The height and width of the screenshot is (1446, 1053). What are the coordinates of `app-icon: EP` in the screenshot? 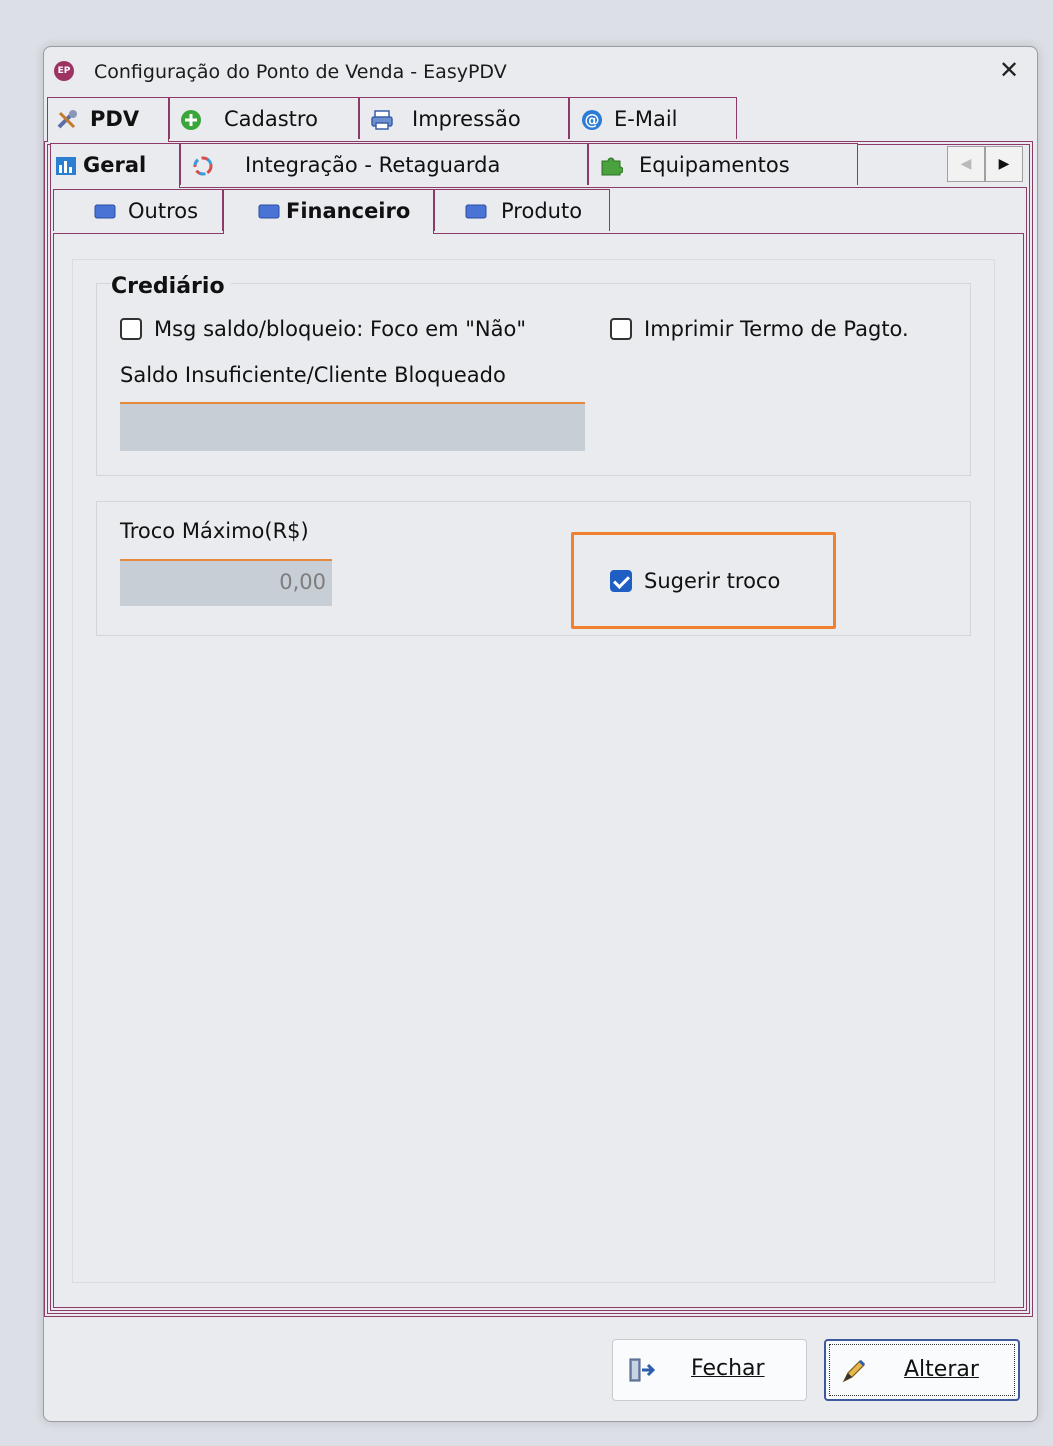 It's located at (64, 71).